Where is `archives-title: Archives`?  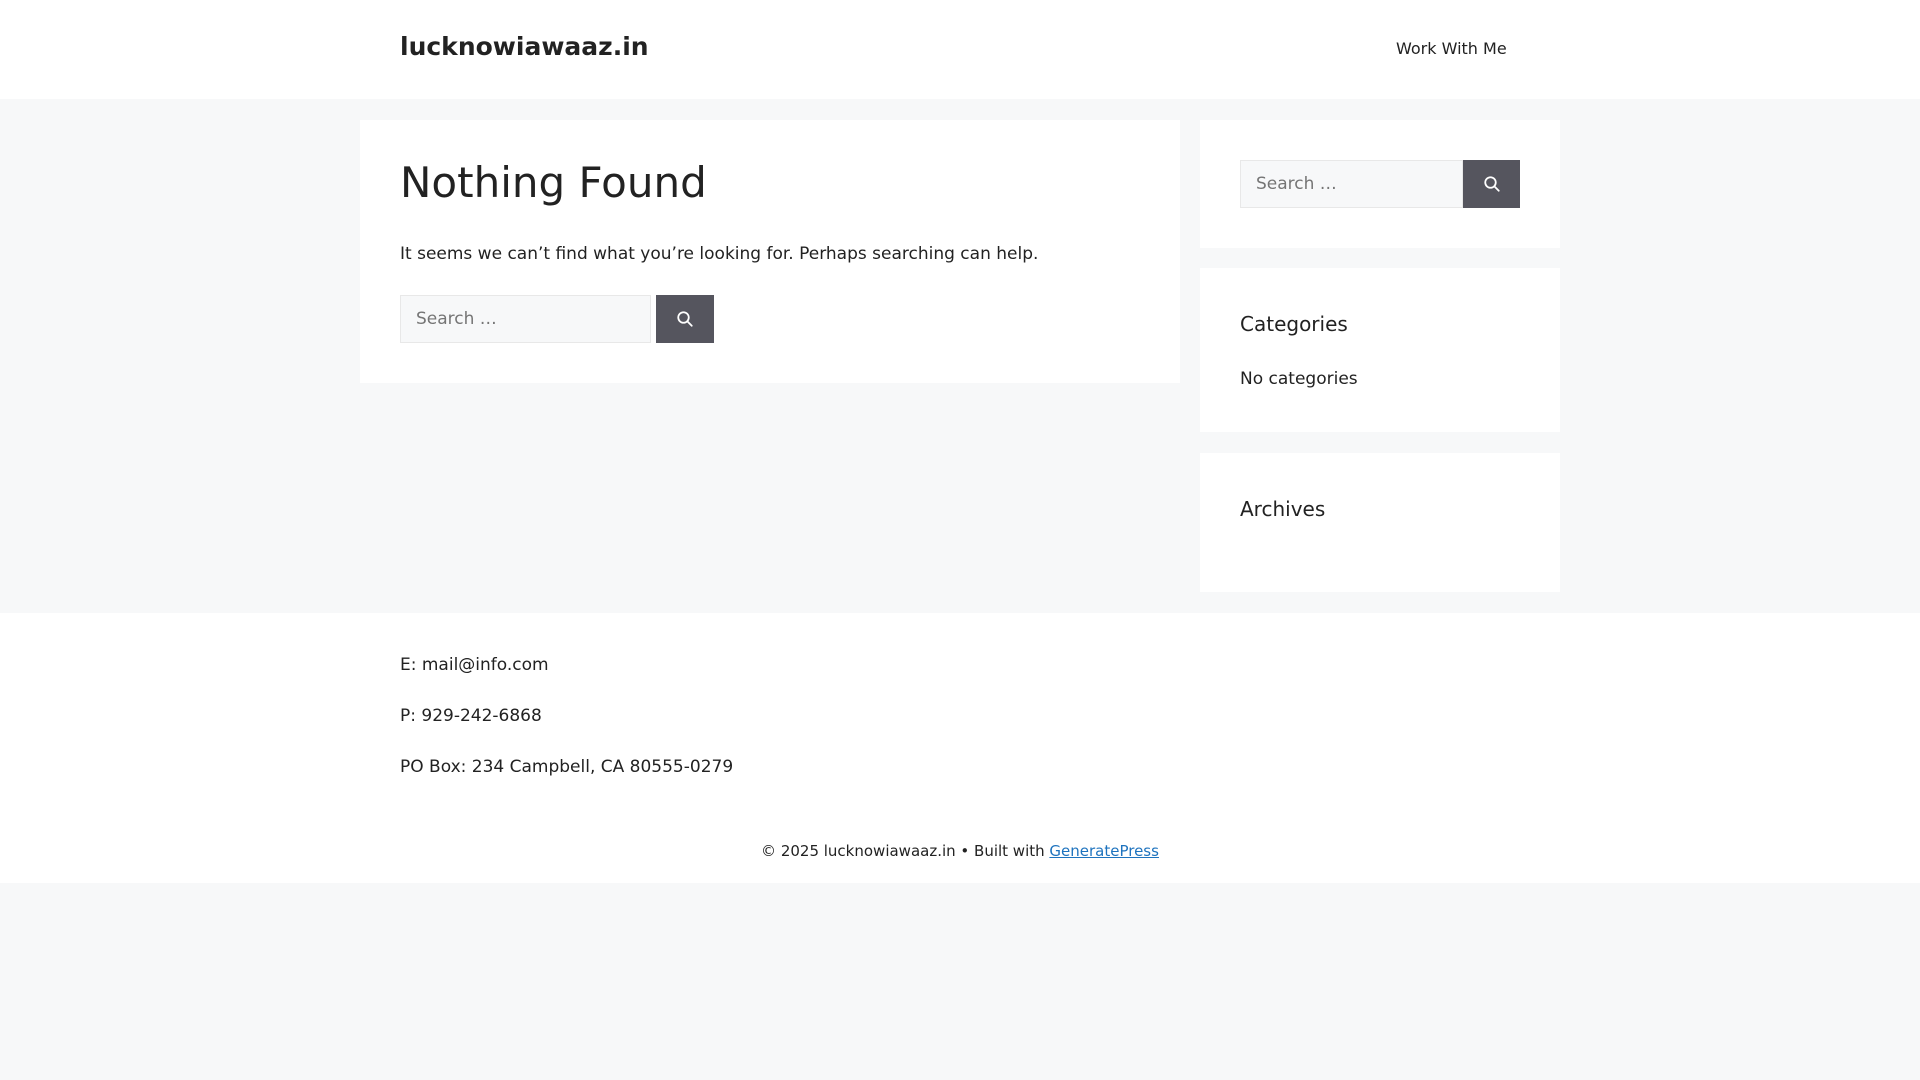 archives-title: Archives is located at coordinates (1283, 509).